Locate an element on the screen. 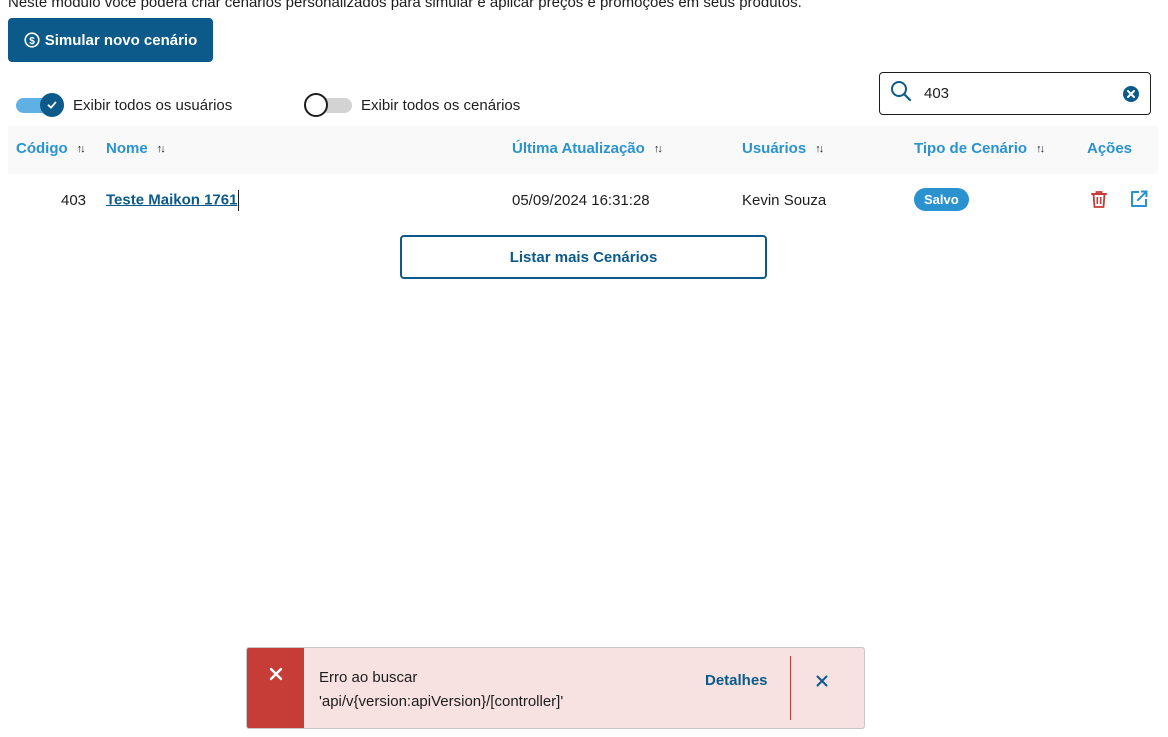 The height and width of the screenshot is (737, 1168). cell-nome: Teste Maikon 1761 is located at coordinates (173, 200).